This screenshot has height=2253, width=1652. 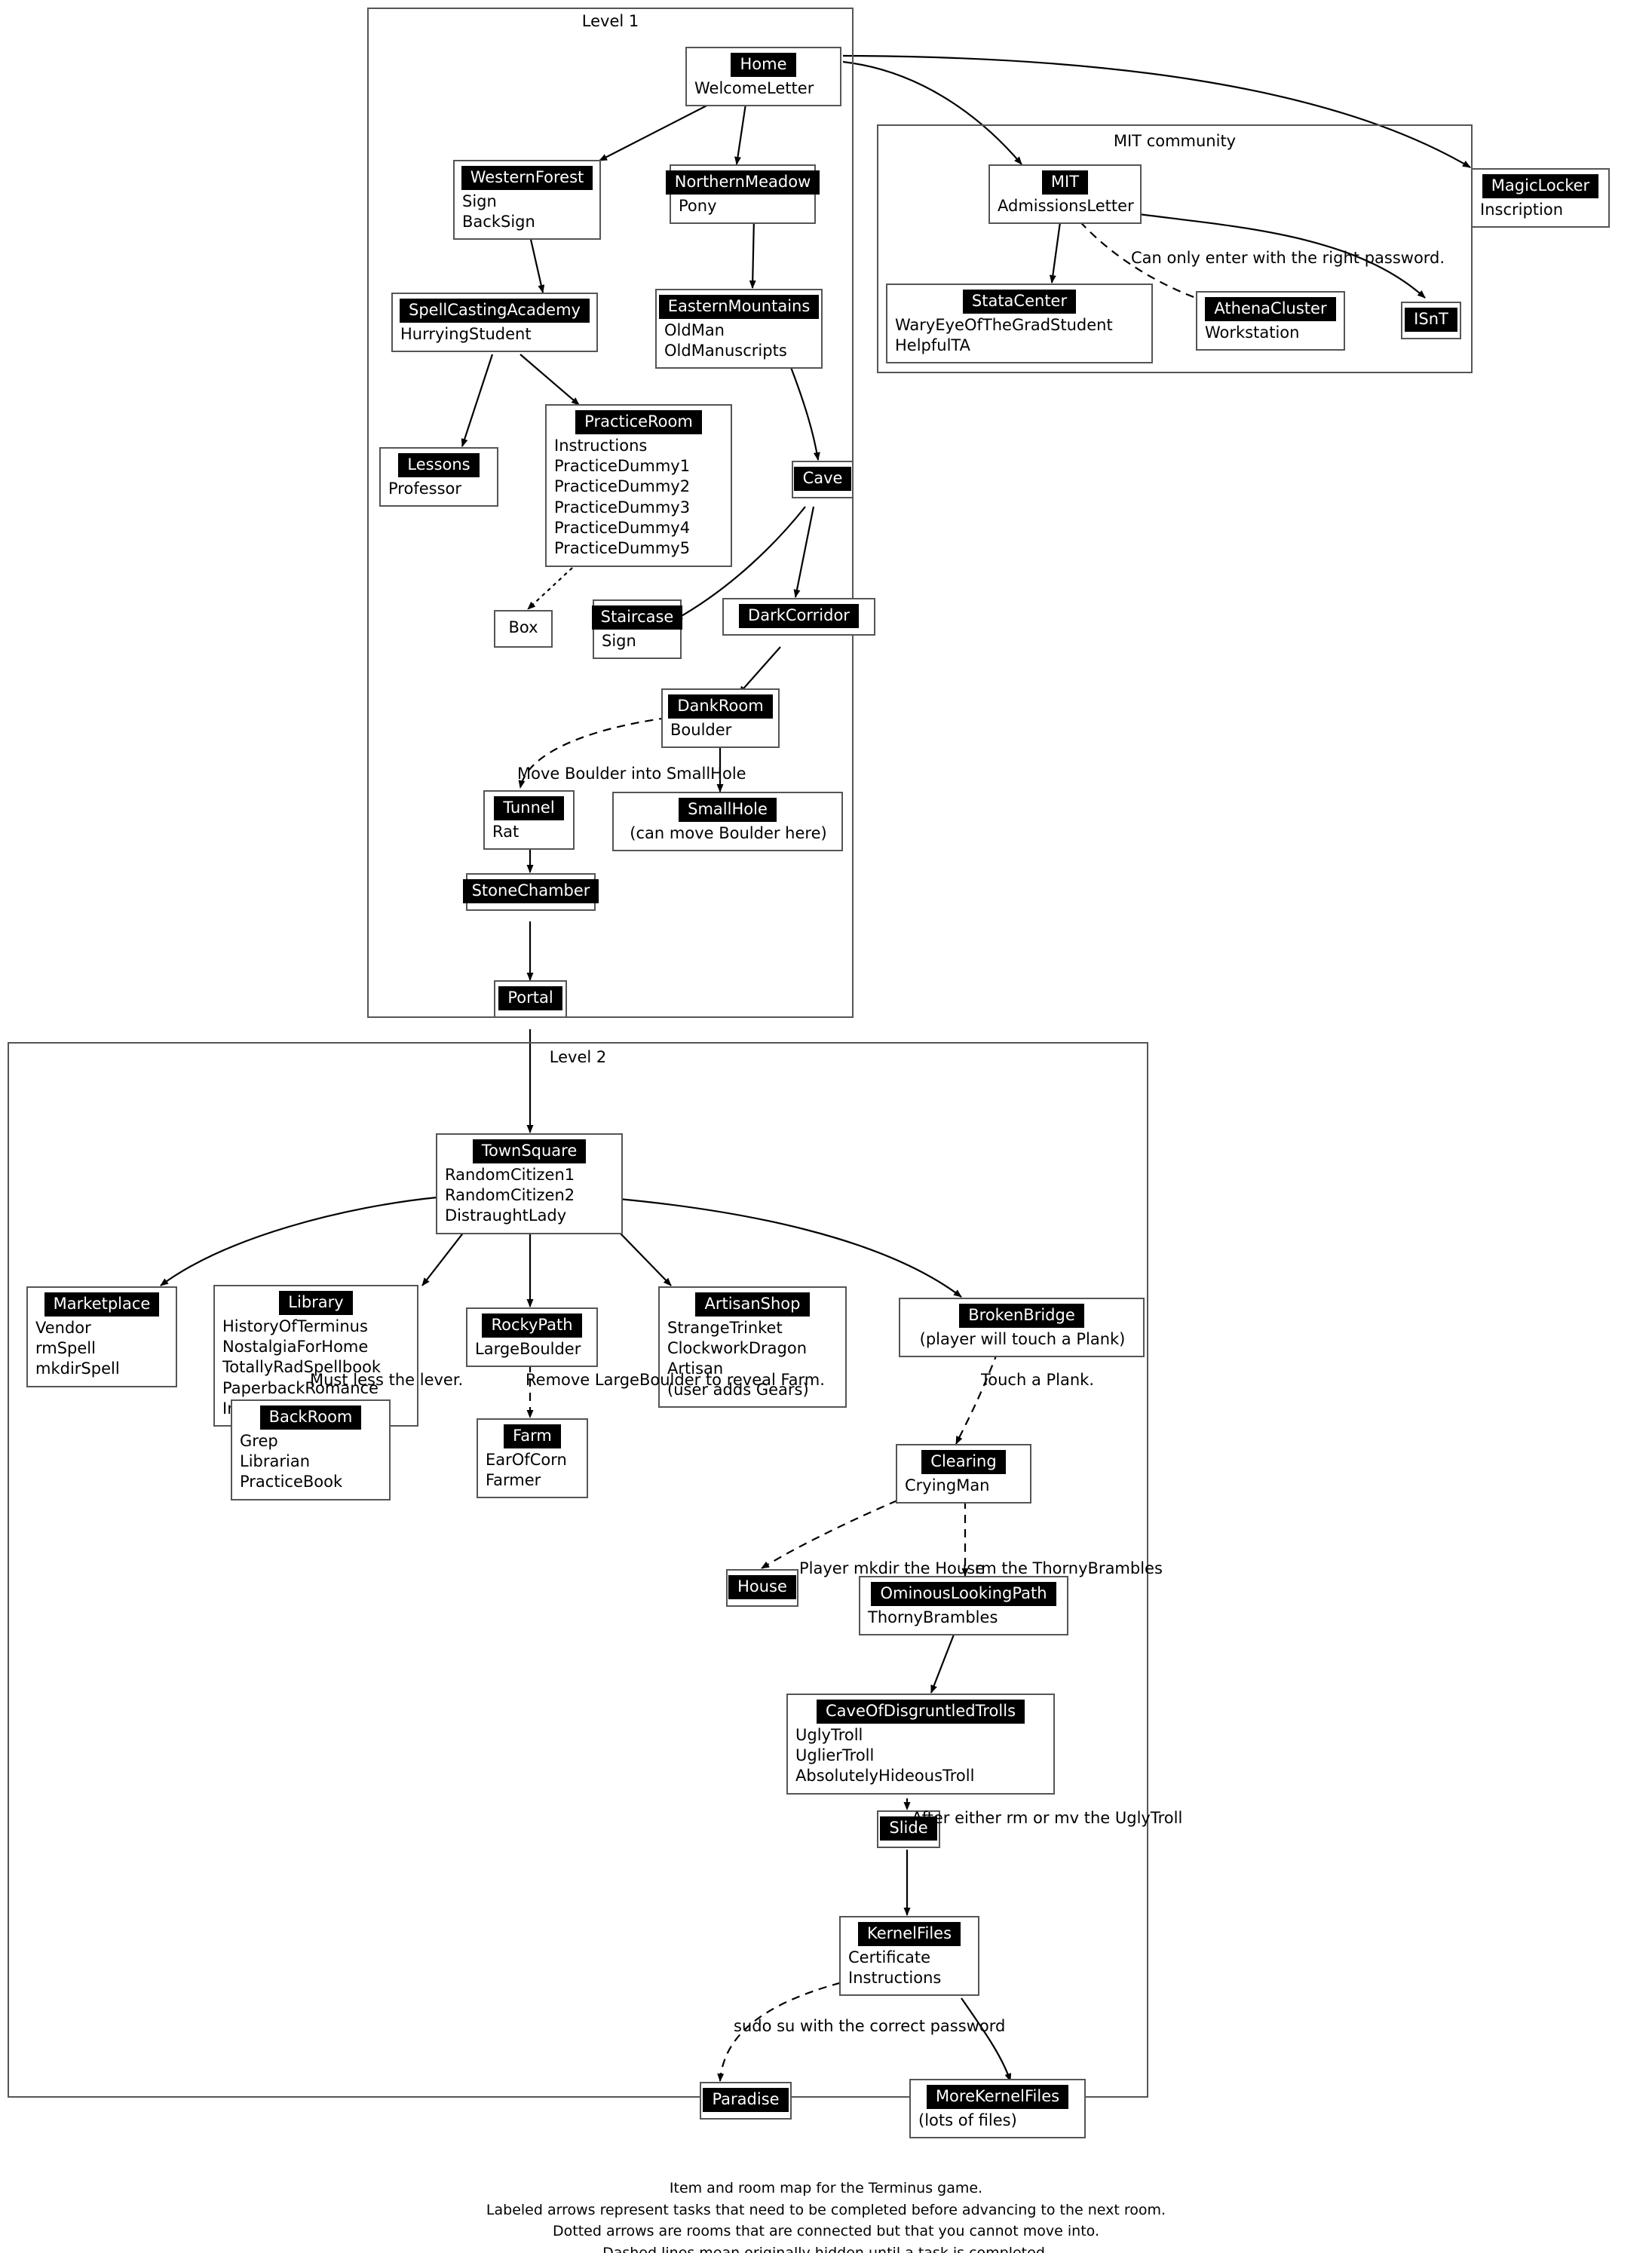 What do you see at coordinates (622, 528) in the screenshot?
I see `item-practicedummy4: PracticeDummy4` at bounding box center [622, 528].